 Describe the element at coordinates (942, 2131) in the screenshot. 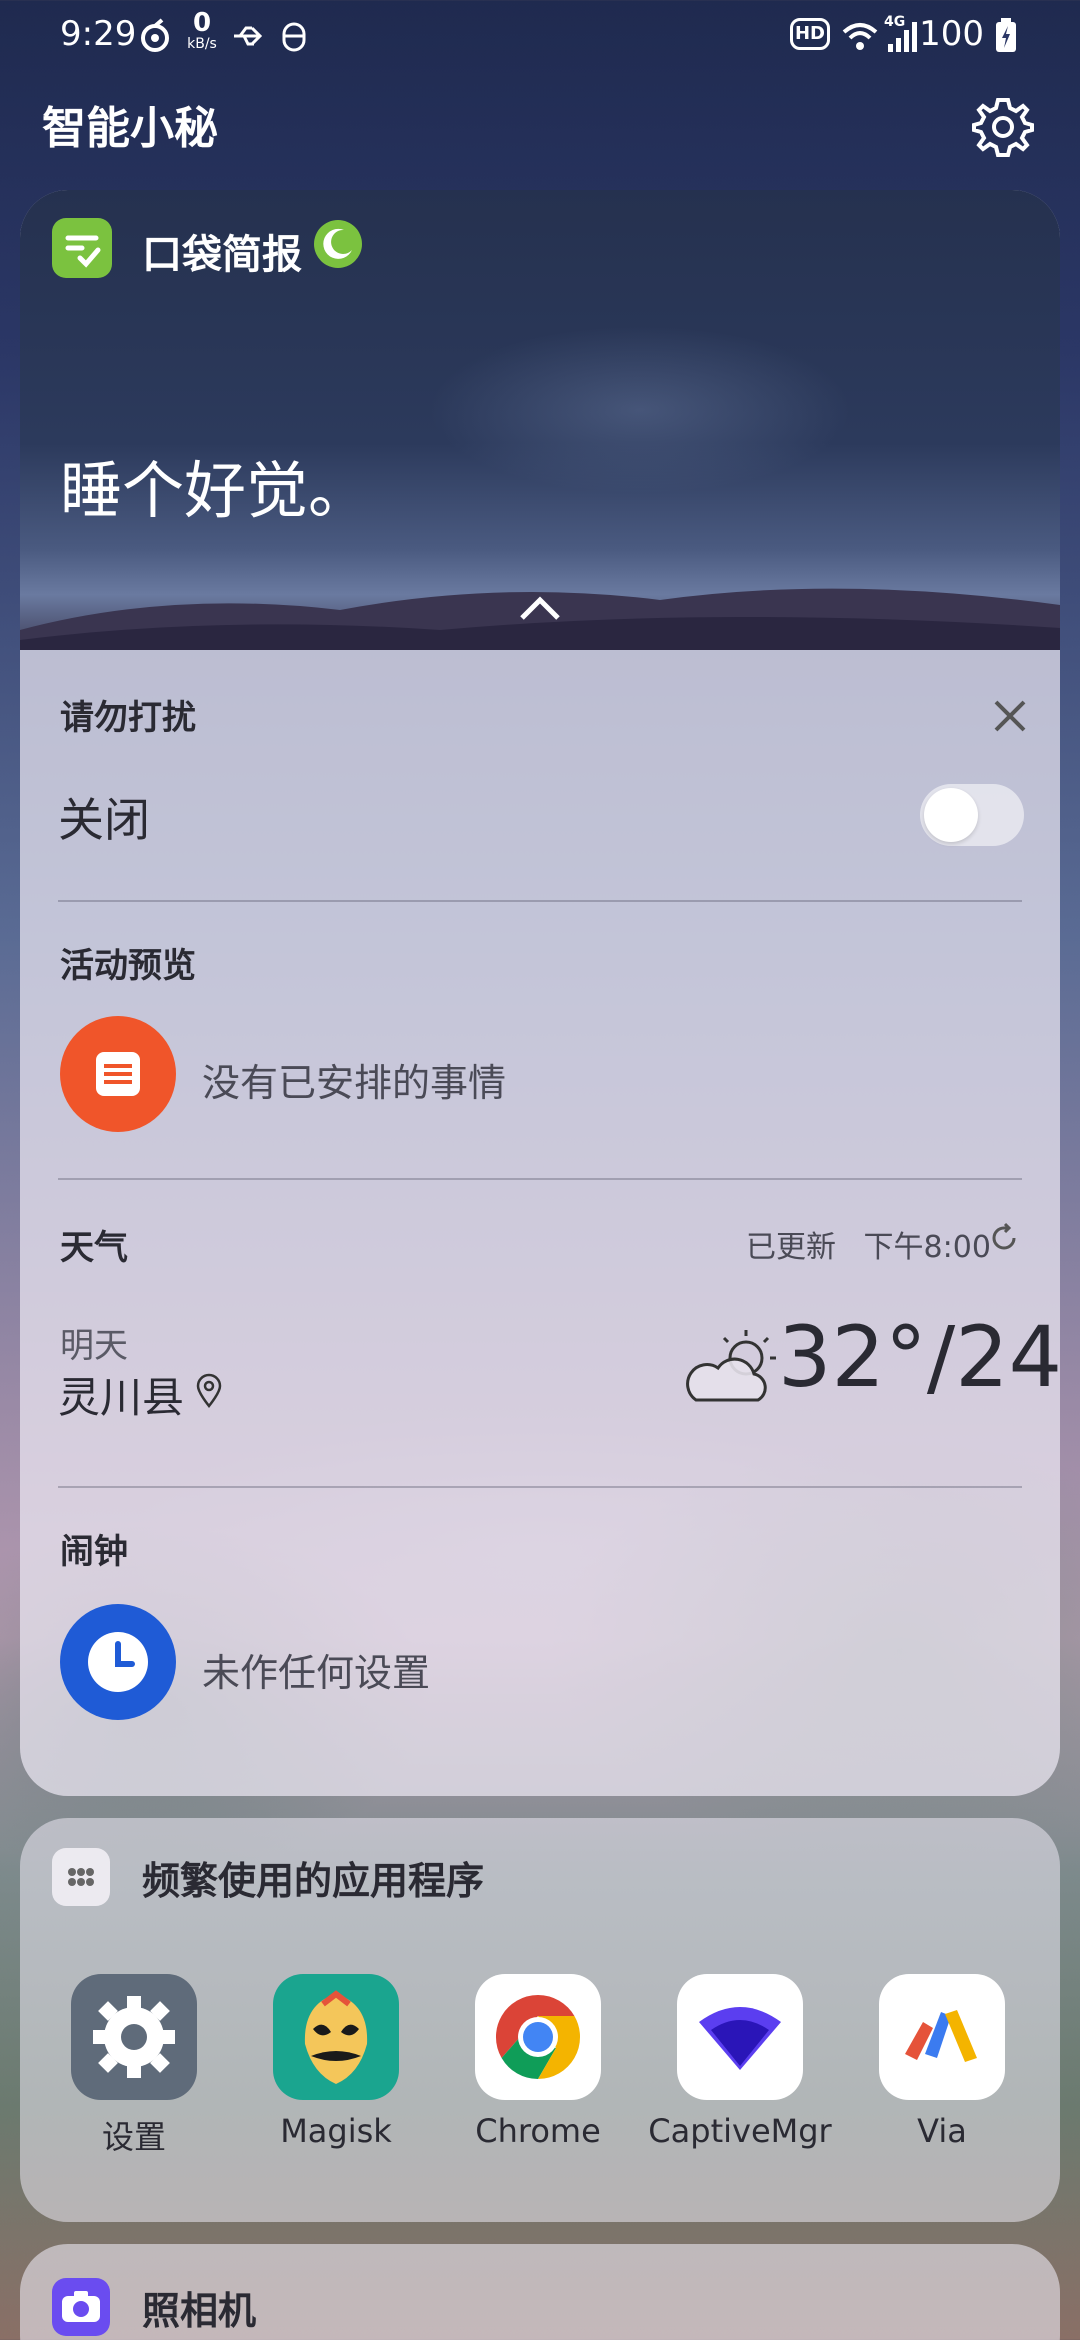

I see `app-label: Via` at that location.